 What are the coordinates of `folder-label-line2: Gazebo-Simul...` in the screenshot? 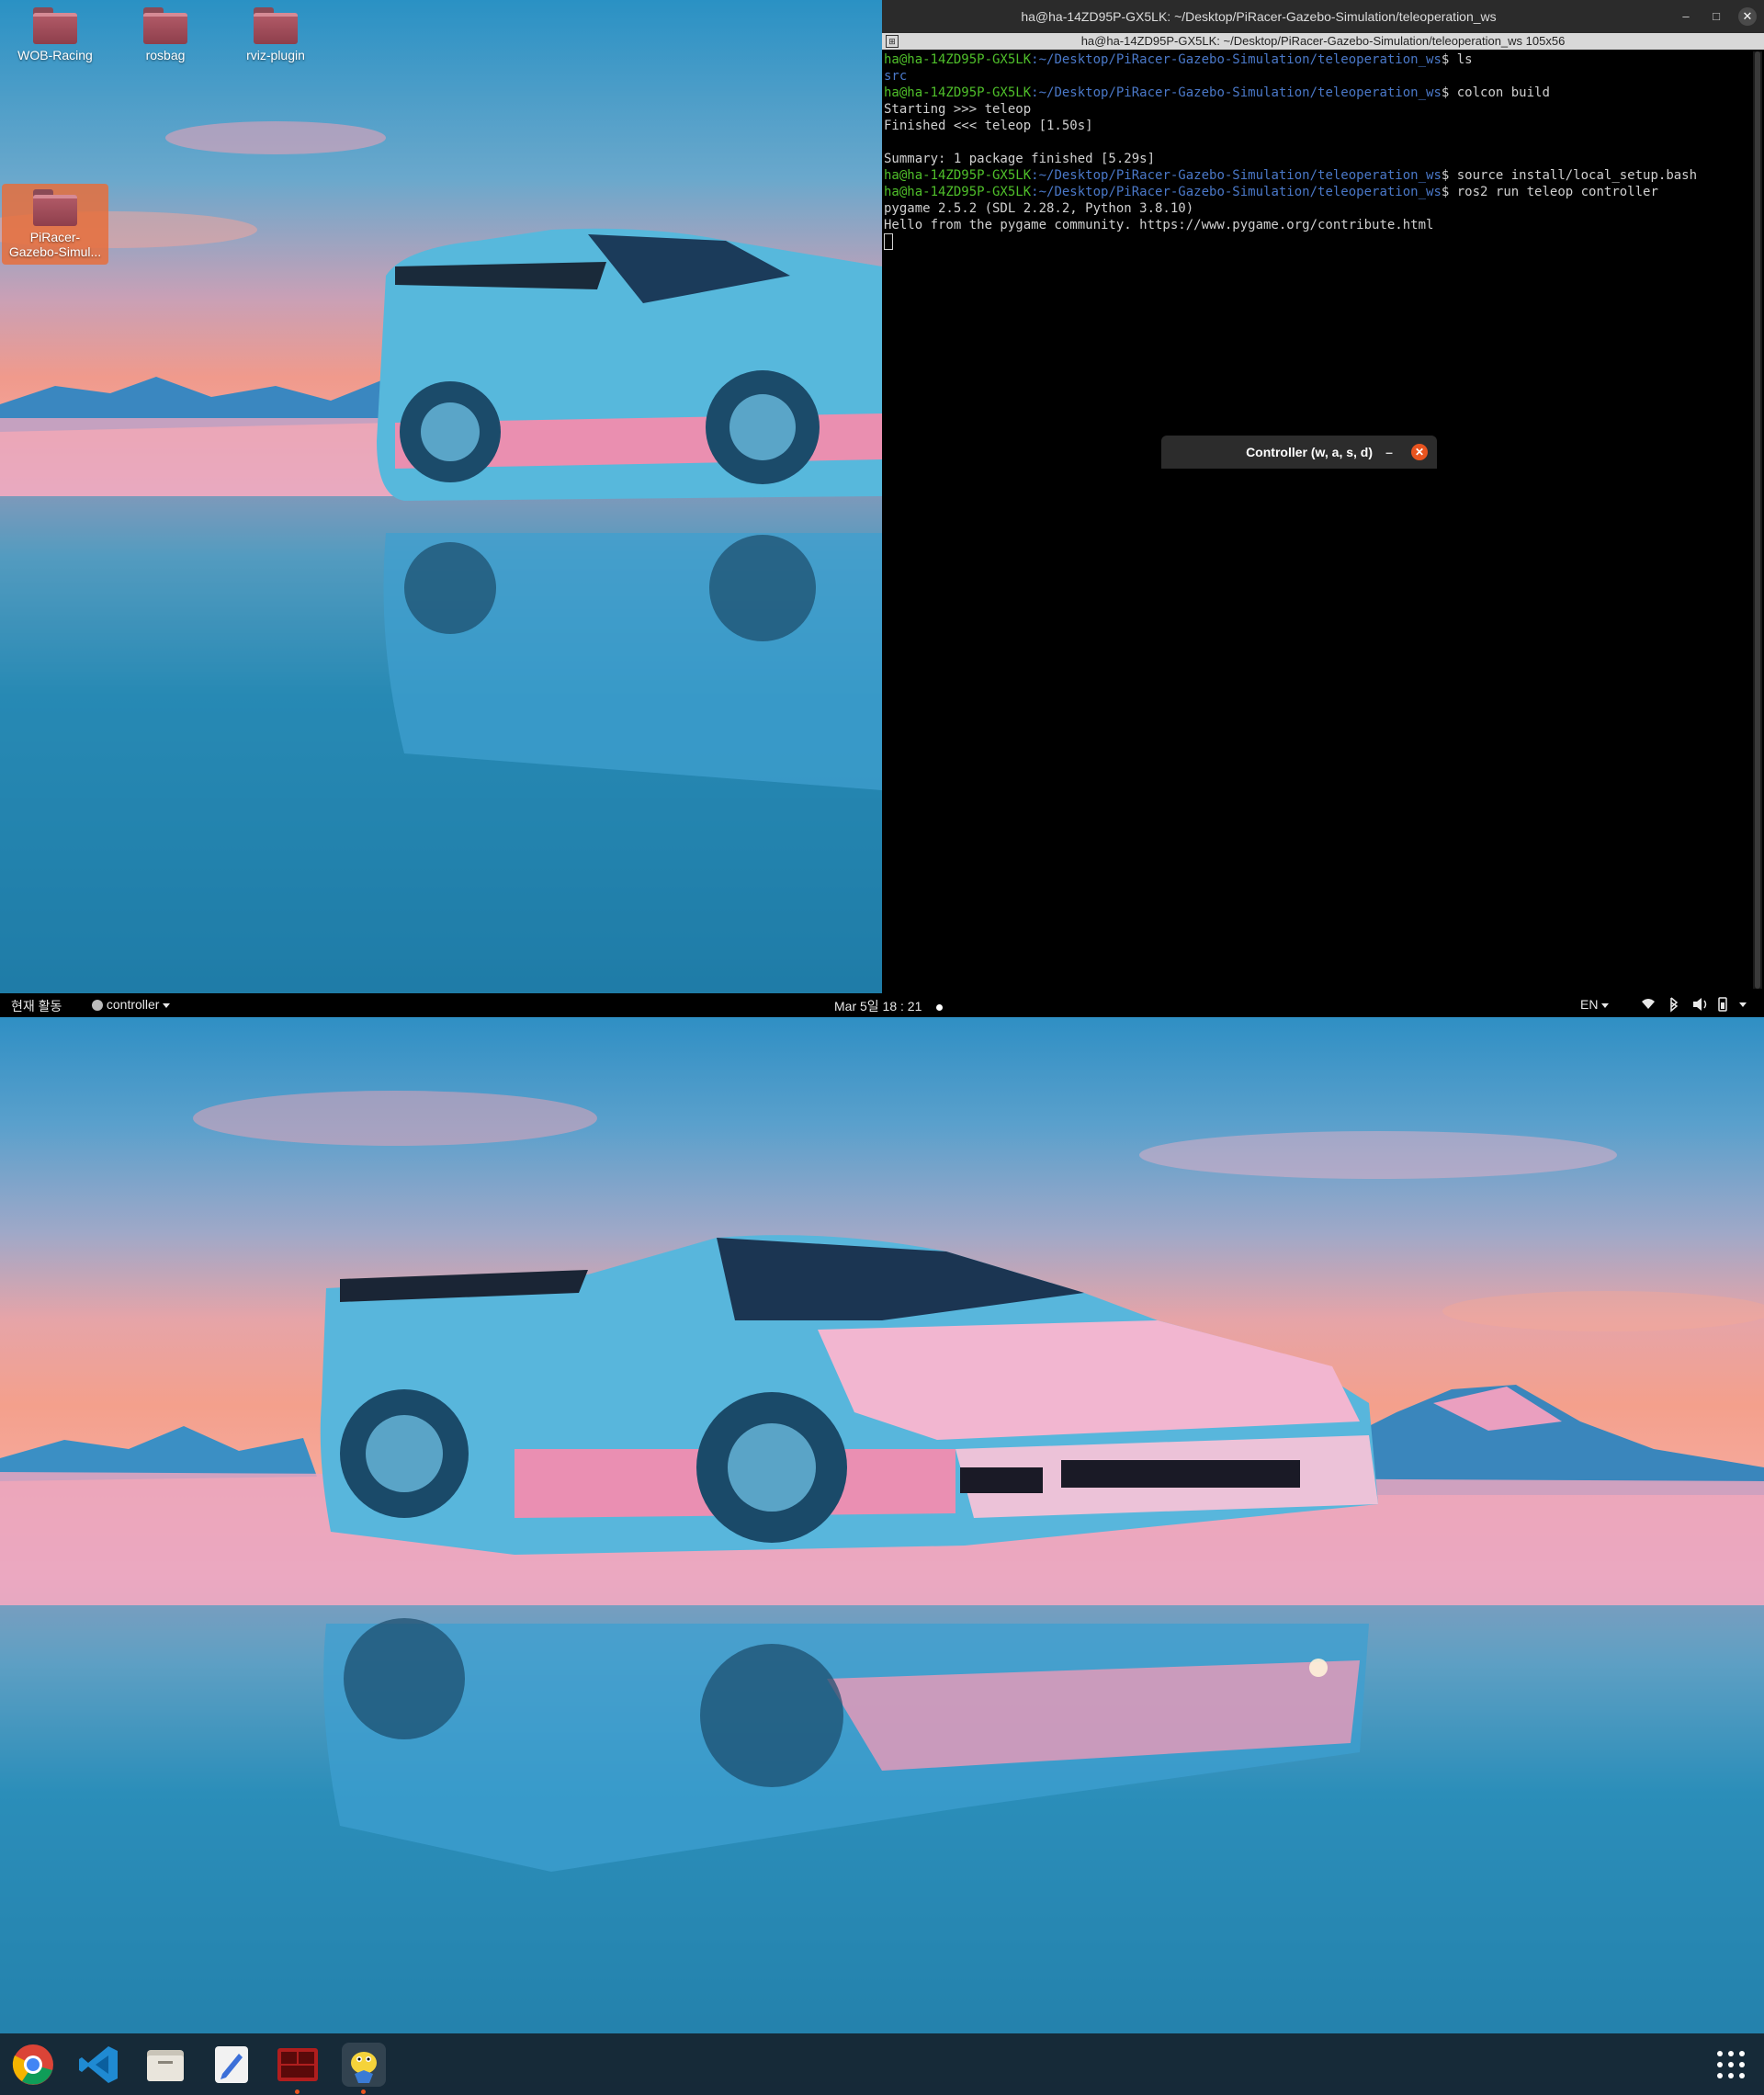 It's located at (55, 251).